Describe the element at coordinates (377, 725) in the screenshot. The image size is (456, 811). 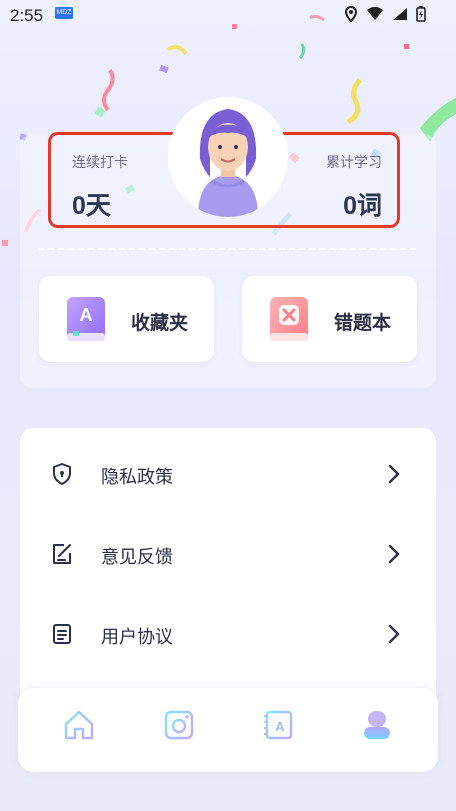
I see `profile-icon` at that location.